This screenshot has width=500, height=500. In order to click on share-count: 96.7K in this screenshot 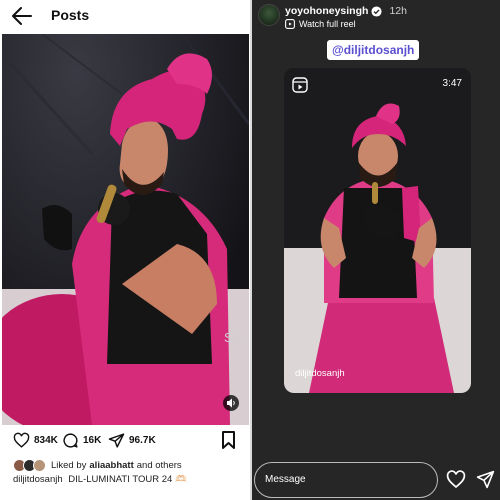, I will do `click(142, 440)`.